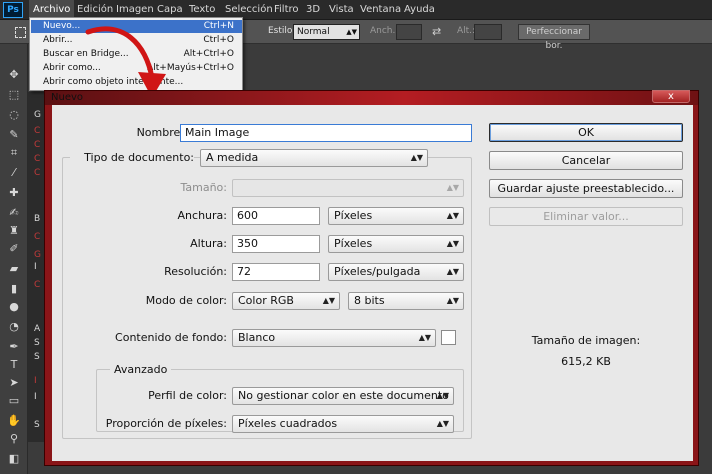 The width and height of the screenshot is (712, 474). I want to click on menu-3d: 3D, so click(313, 10).